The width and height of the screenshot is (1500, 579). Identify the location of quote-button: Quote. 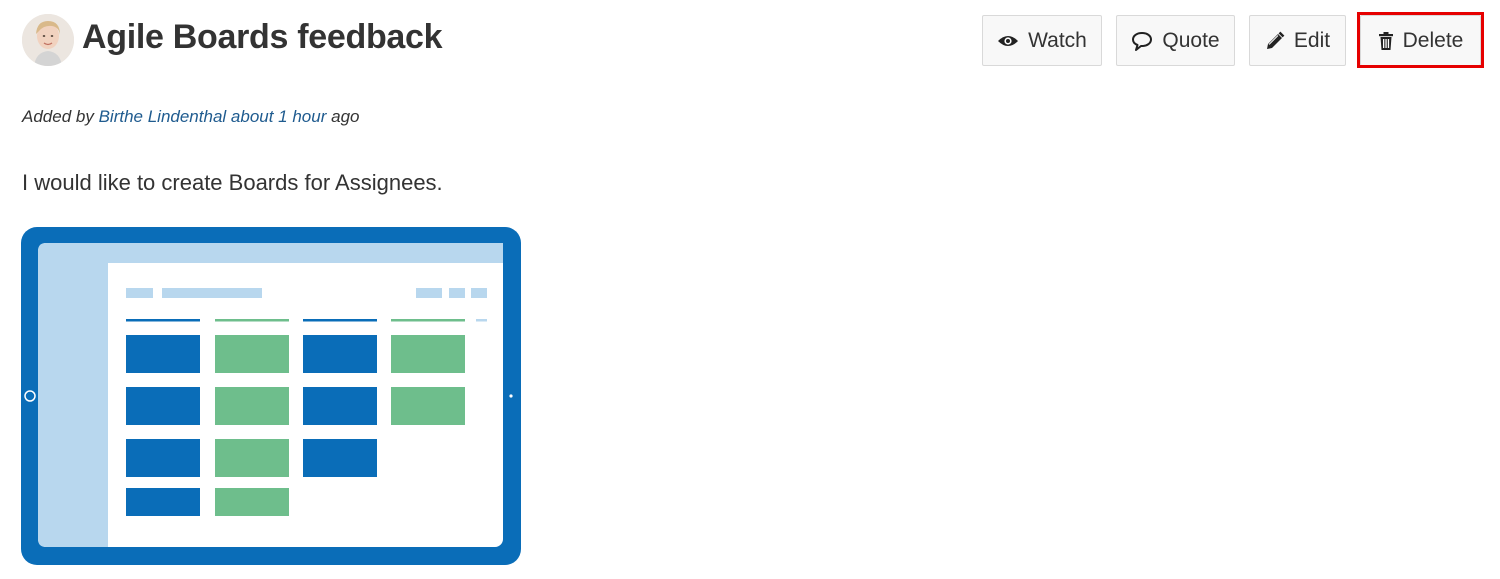
(1175, 40).